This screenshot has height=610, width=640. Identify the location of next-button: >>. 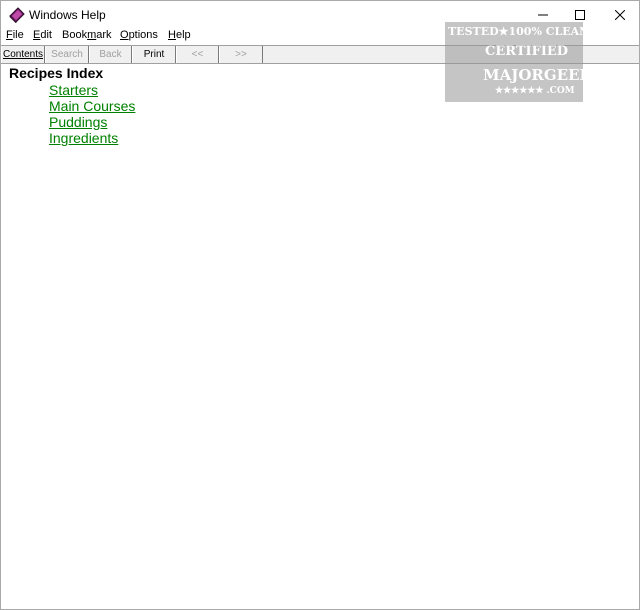
(241, 54).